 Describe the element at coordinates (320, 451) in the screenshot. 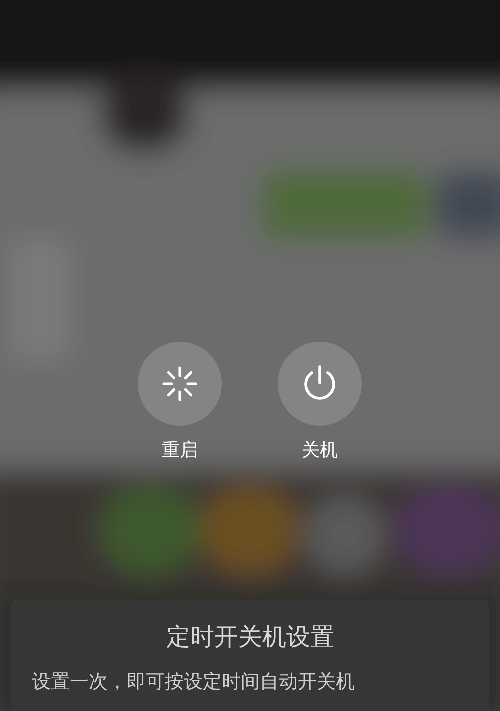

I see `action-label: 关机` at that location.